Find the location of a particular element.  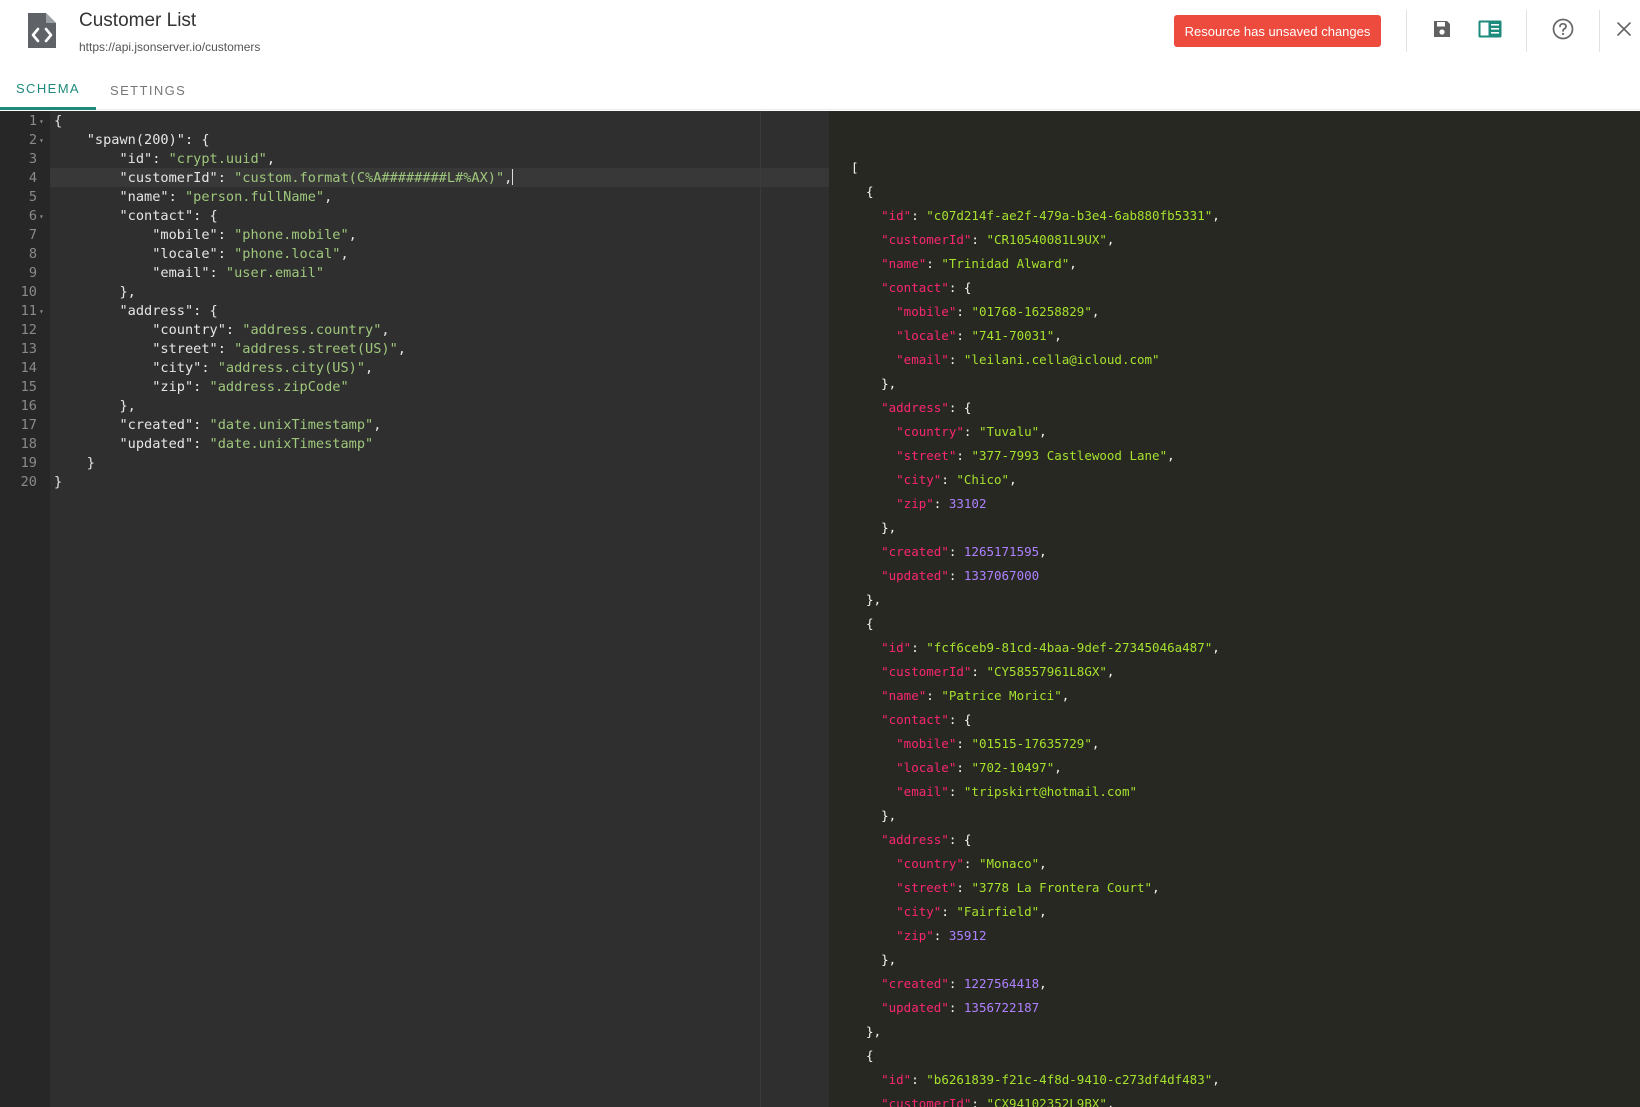

preview-line: "zip": 35912 is located at coordinates (941, 935).